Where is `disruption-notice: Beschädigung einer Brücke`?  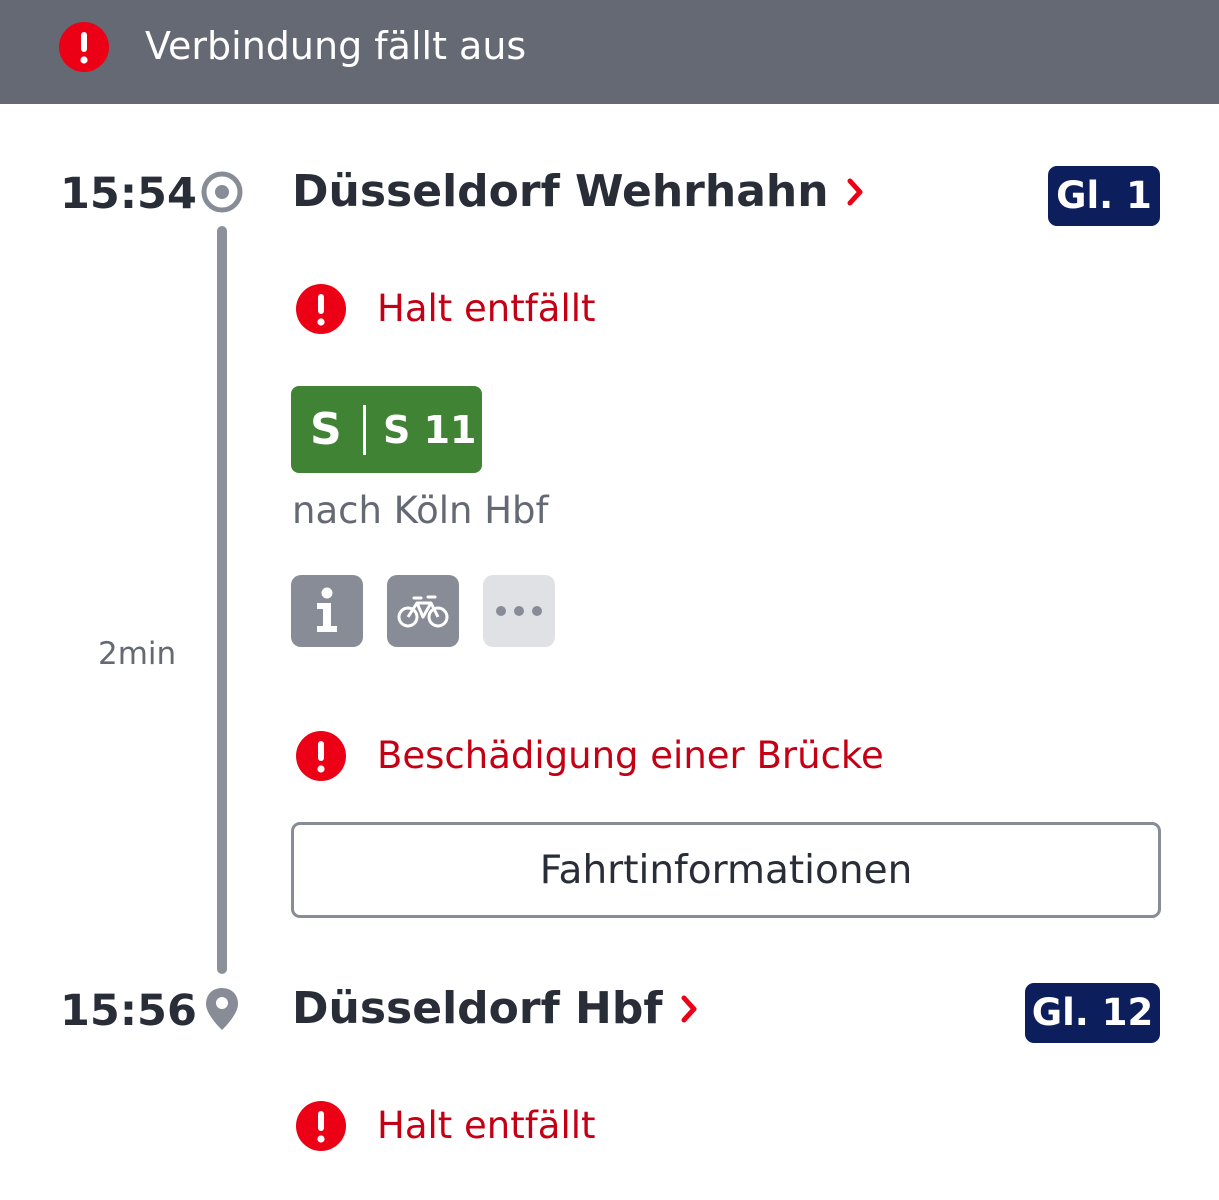
disruption-notice: Beschädigung einer Brücke is located at coordinates (590, 756).